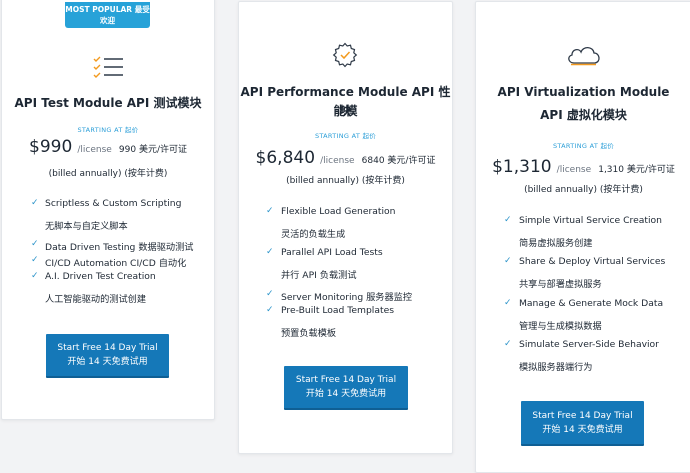 This screenshot has width=690, height=473. Describe the element at coordinates (51, 147) in the screenshot. I see `price-value: $990` at that location.